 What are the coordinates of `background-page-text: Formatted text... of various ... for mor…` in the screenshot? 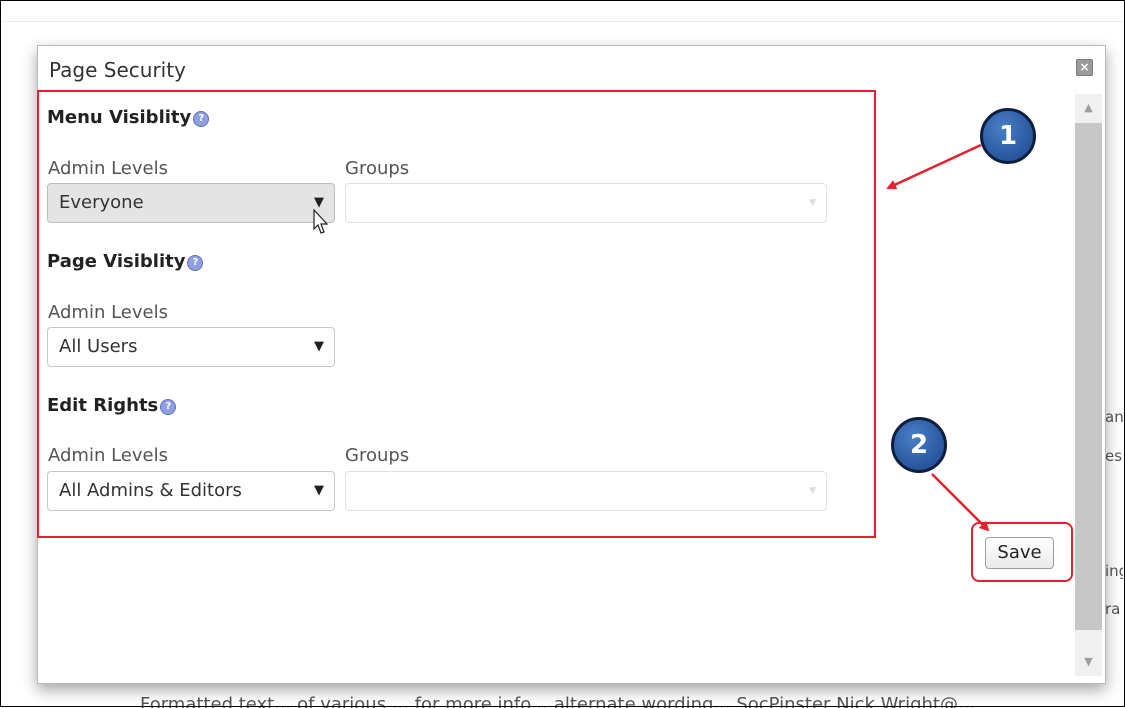 It's located at (558, 701).